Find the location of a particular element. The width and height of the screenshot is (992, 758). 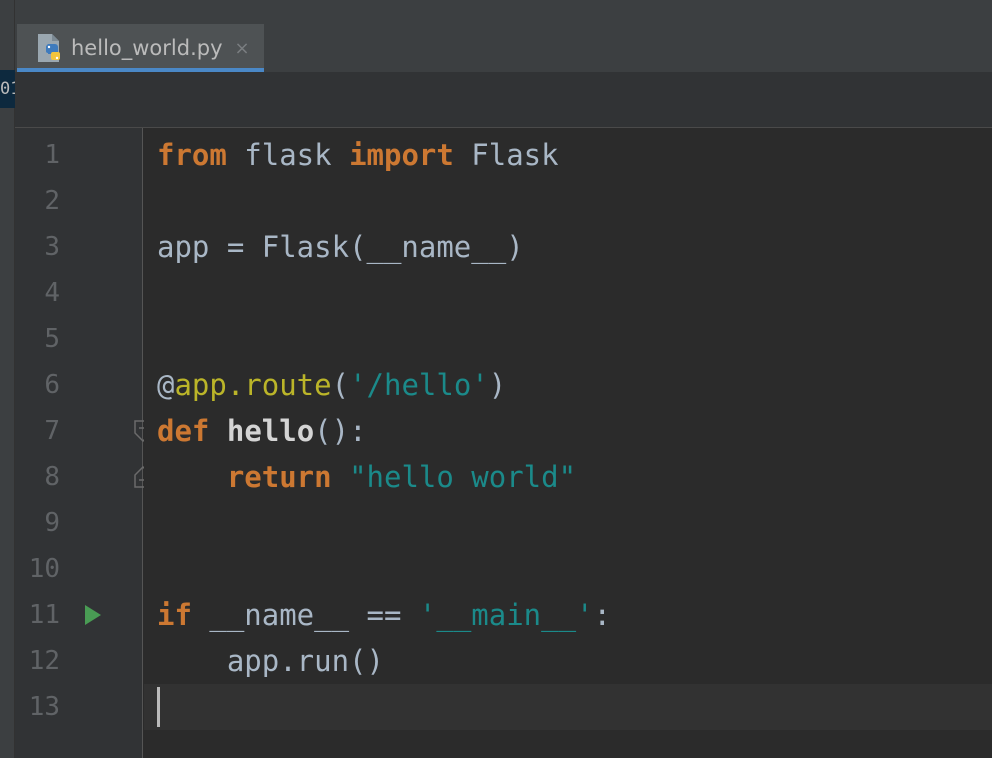

code-line: @app.route('/hello') is located at coordinates (331, 385).